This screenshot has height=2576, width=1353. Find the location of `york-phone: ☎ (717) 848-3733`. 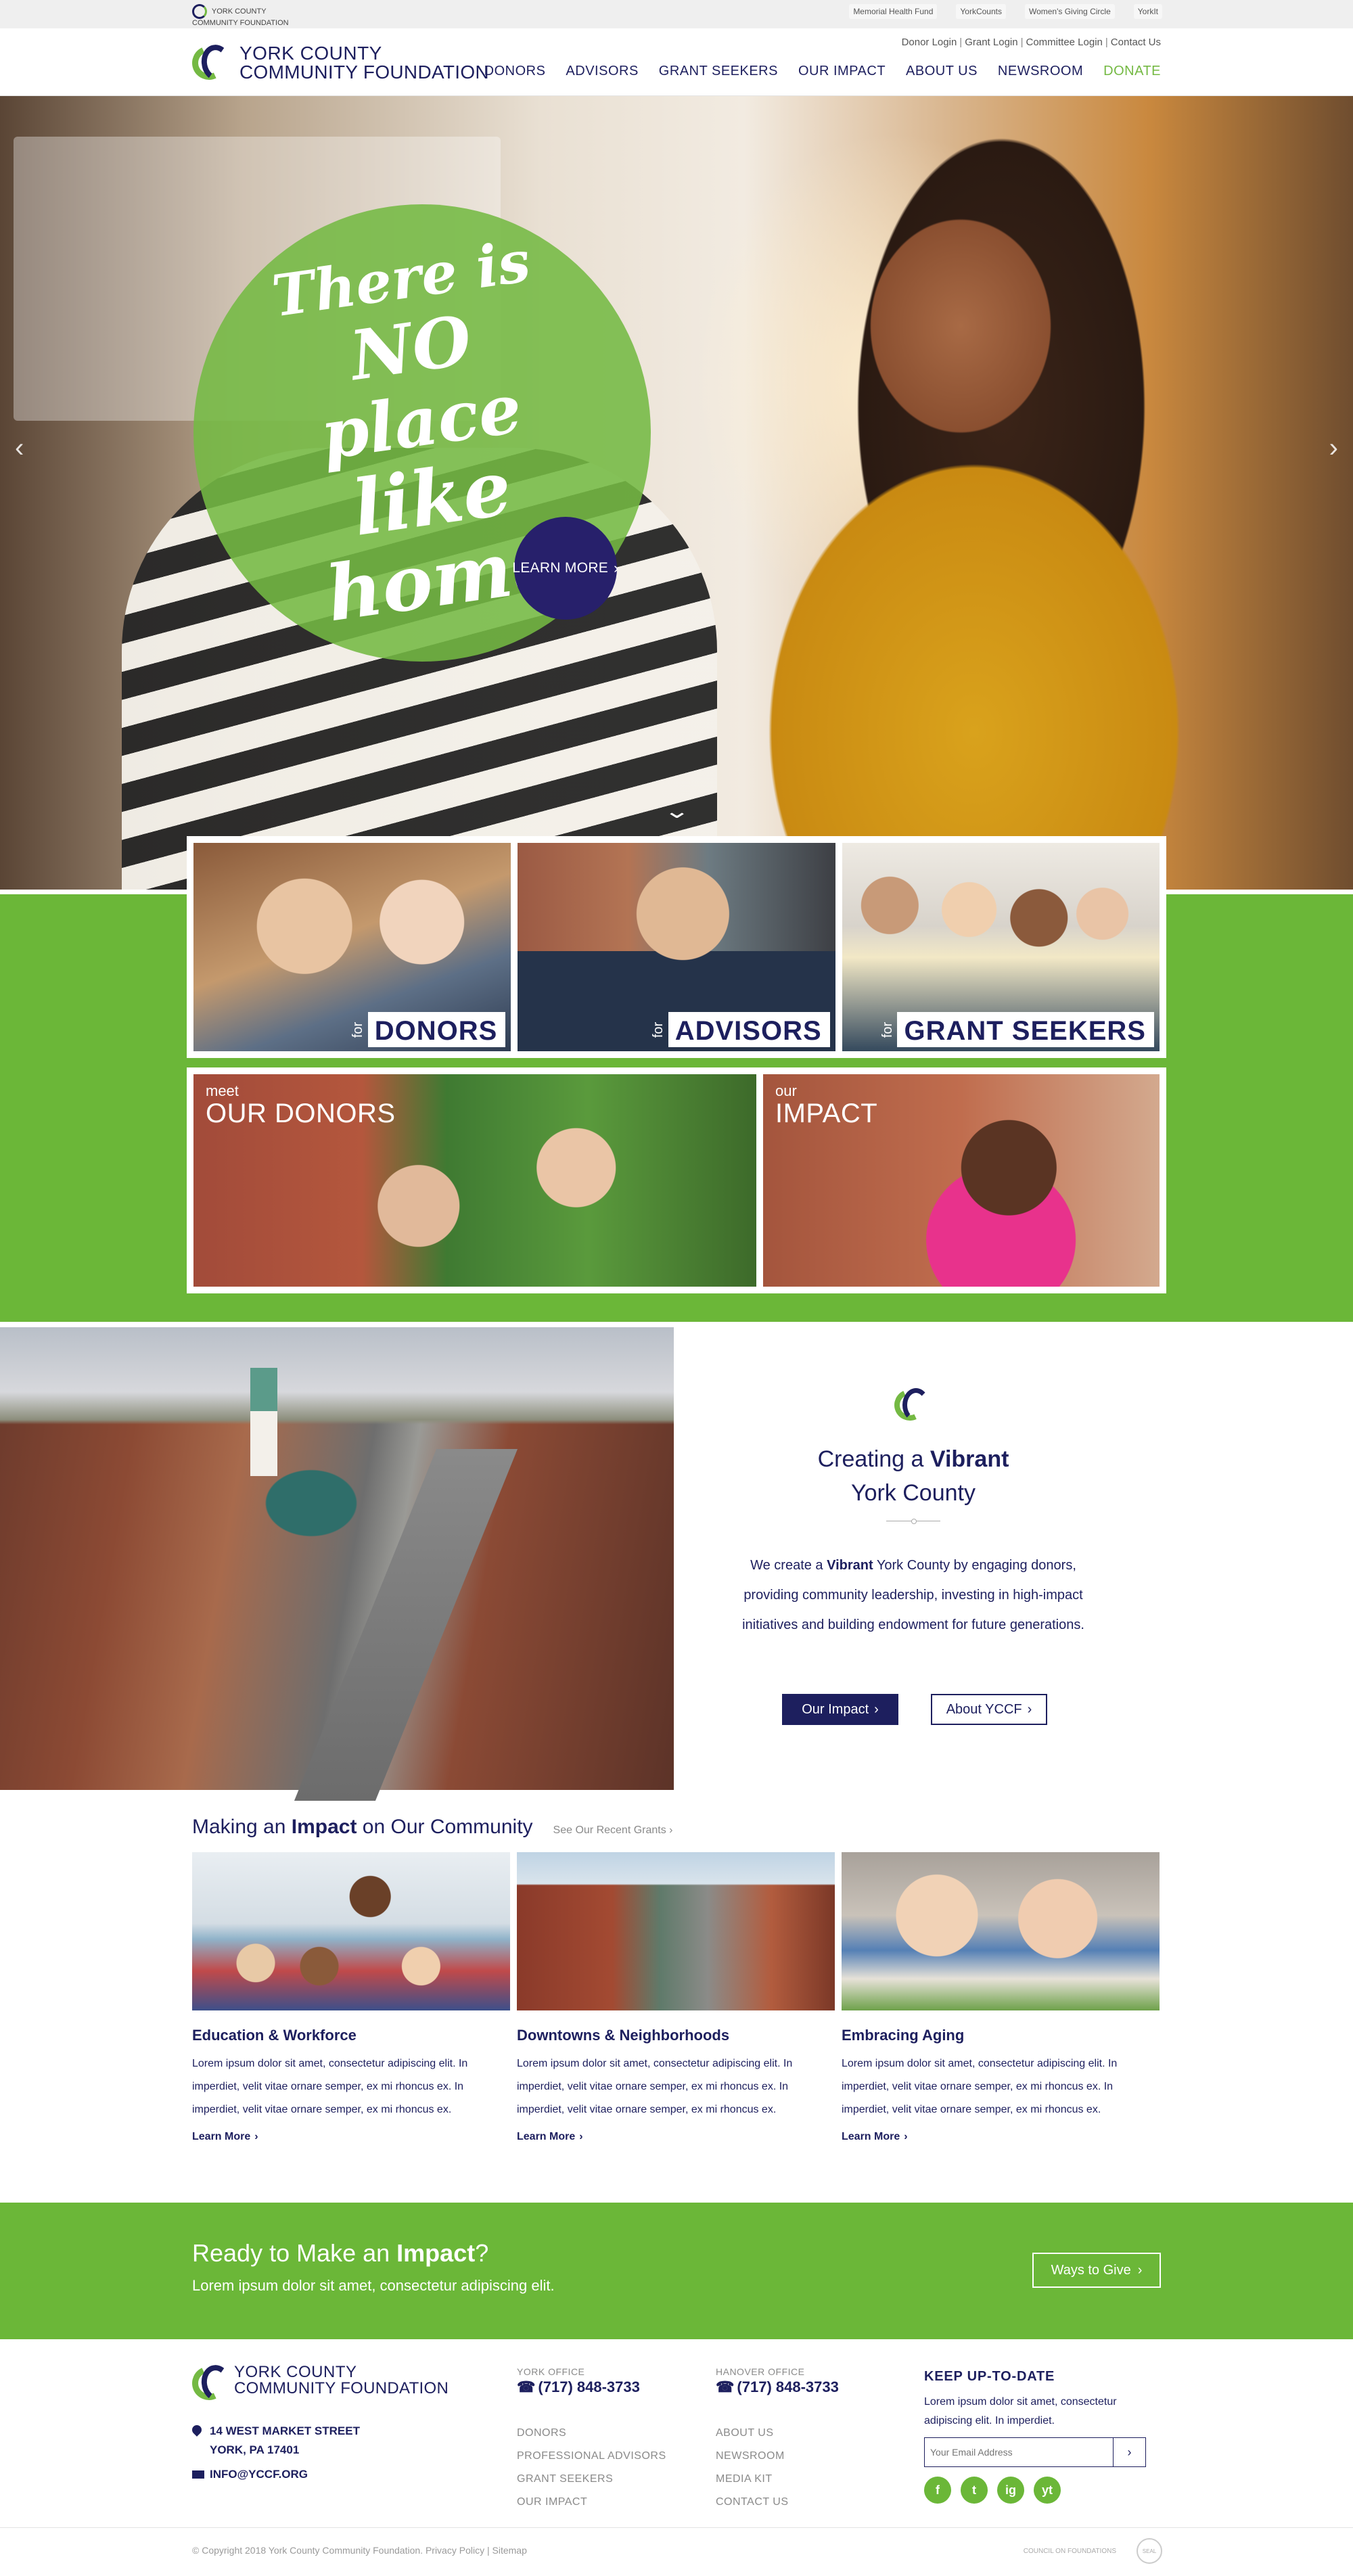

york-phone: ☎ (717) 848-3733 is located at coordinates (578, 2387).